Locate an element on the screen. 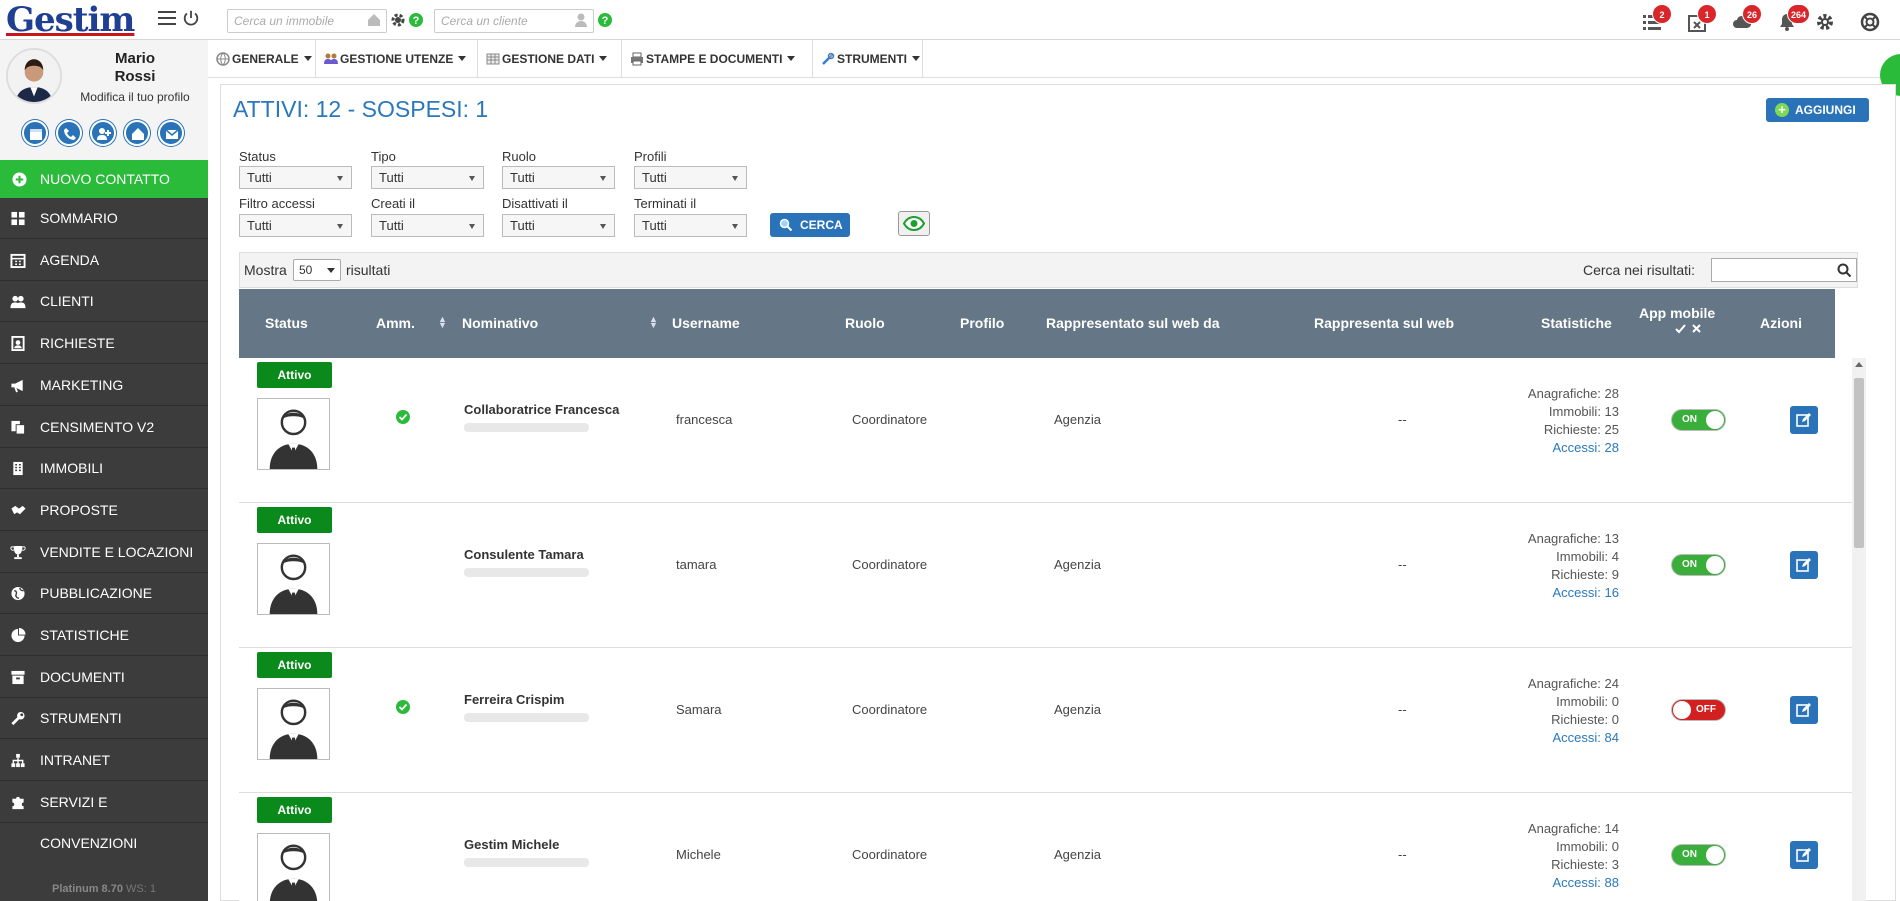 This screenshot has width=1900, height=901. home-quick-button is located at coordinates (137, 133).